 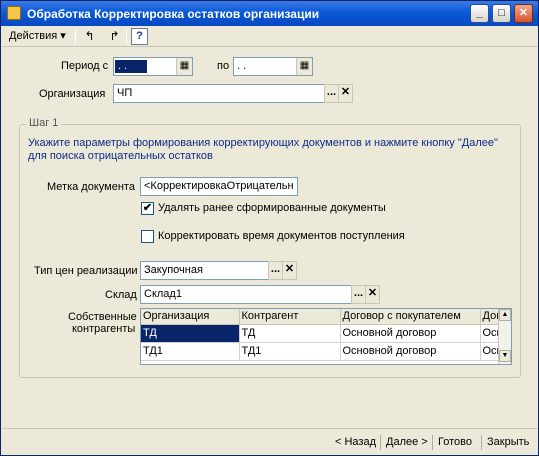 I want to click on period-to-label: по, so click(x=223, y=66).